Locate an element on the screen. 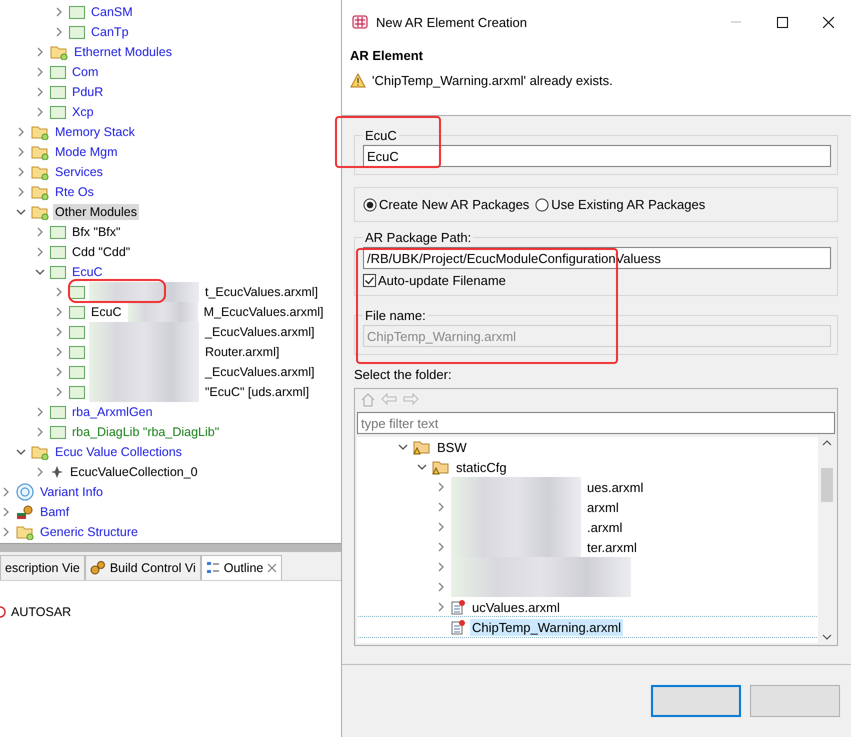 The width and height of the screenshot is (851, 737). tree-item: Services is located at coordinates (79, 172).